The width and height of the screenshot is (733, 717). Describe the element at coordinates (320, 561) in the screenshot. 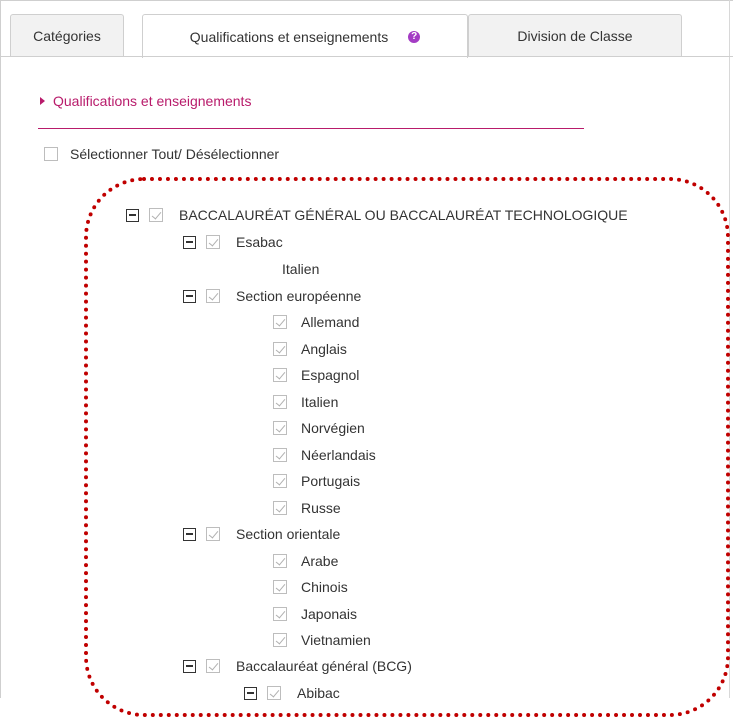

I see `tree-label: Arabe` at that location.